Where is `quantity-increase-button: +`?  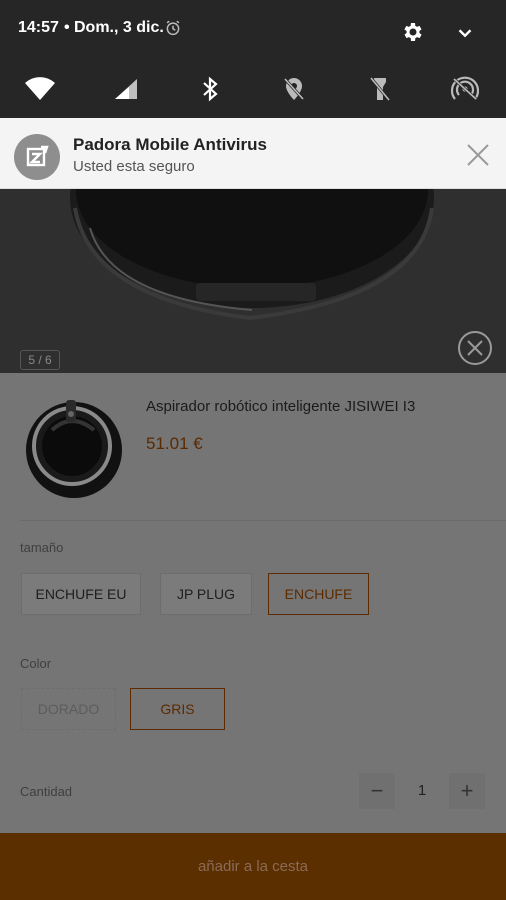
quantity-increase-button: + is located at coordinates (467, 791).